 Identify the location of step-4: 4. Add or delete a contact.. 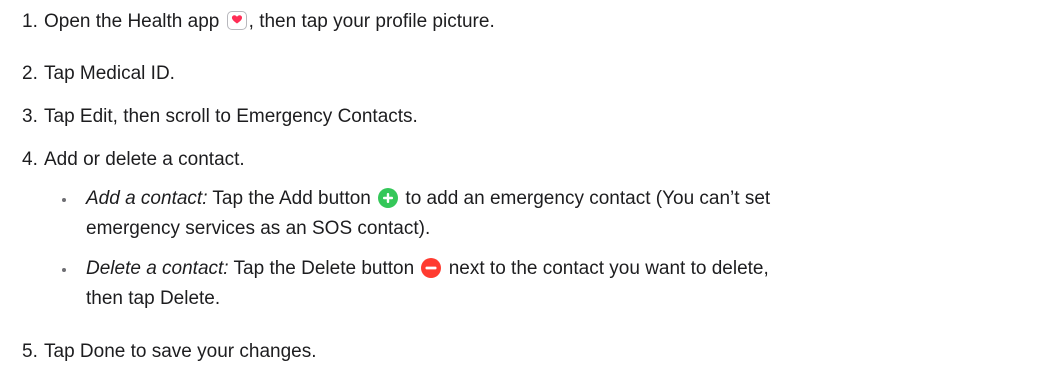
(133, 160).